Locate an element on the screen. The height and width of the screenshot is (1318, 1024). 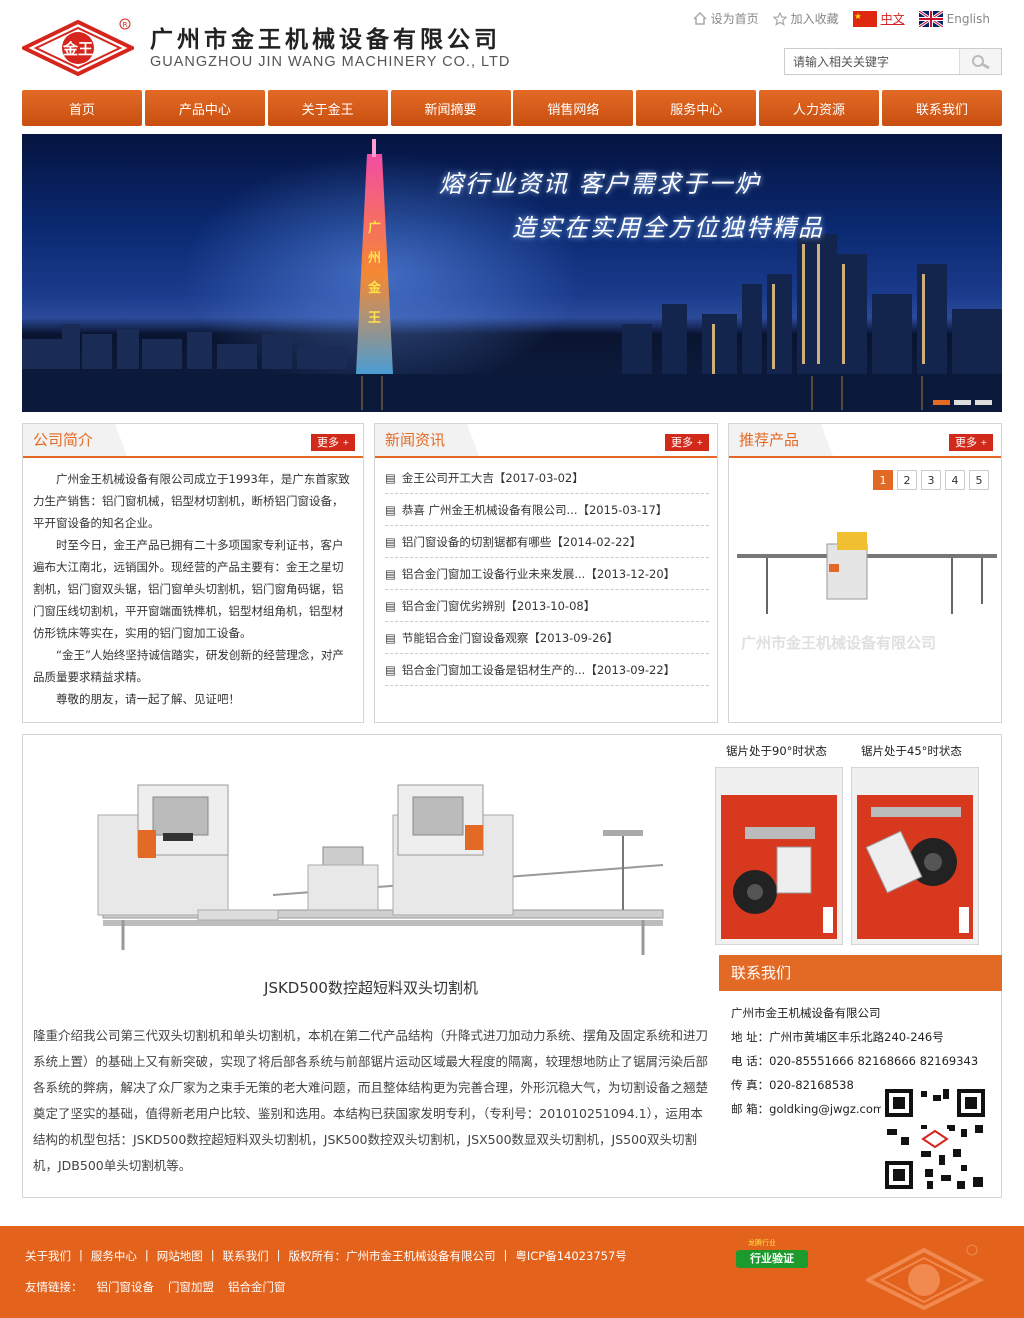
friend-link: 铝合金门窗 is located at coordinates (257, 1287).